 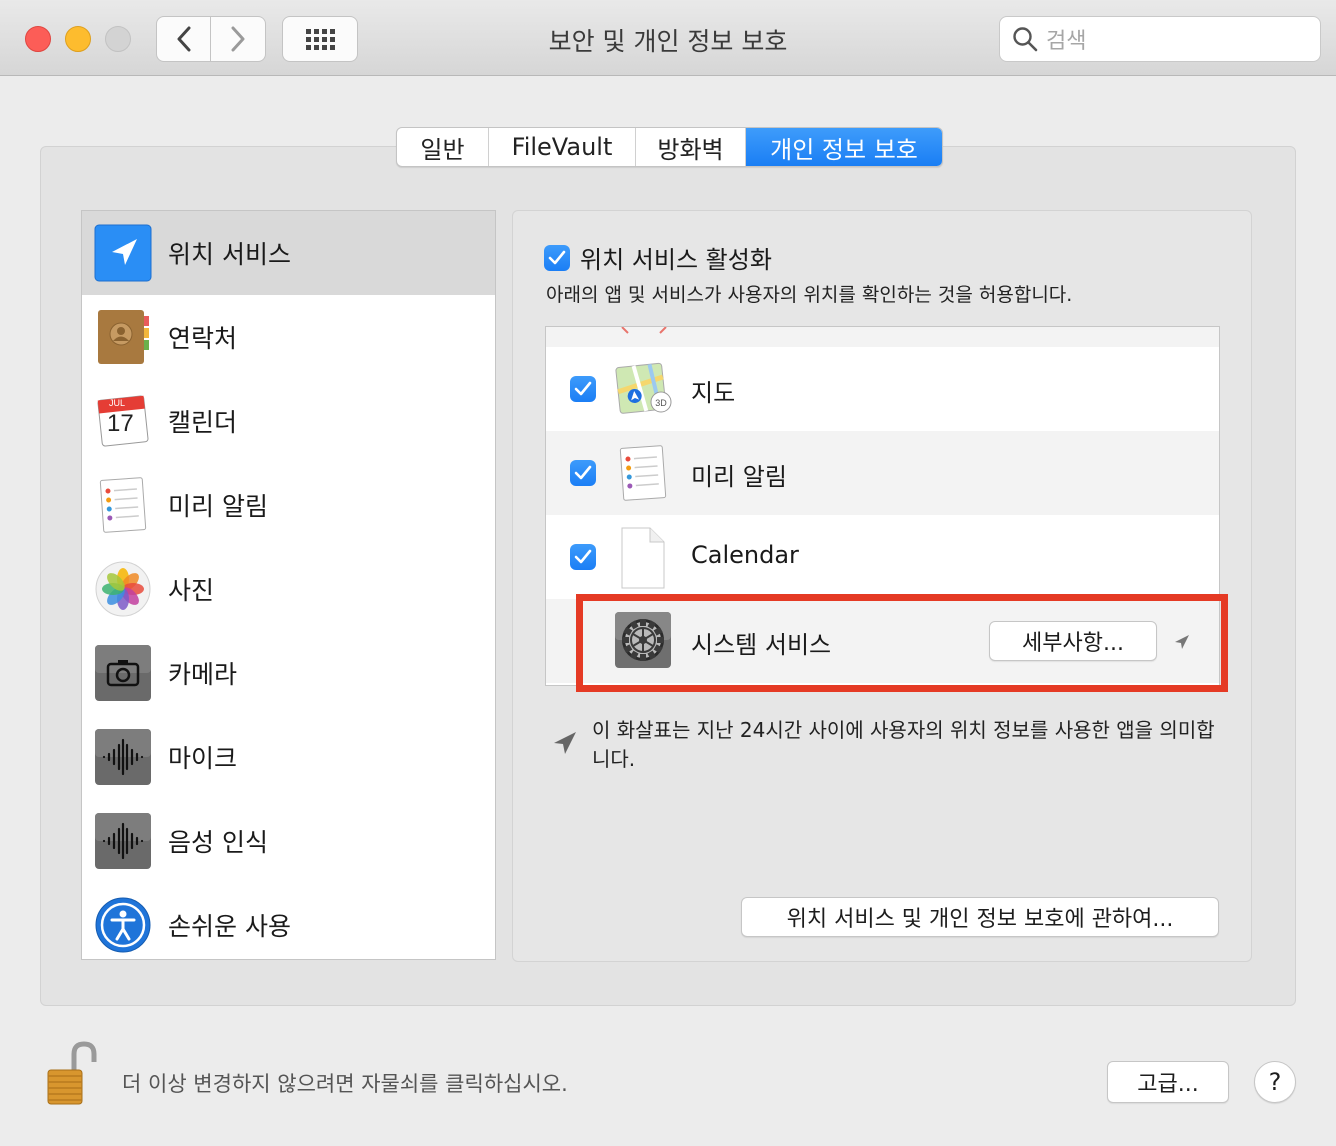 What do you see at coordinates (882, 389) in the screenshot?
I see `list-item-maps: 3D 지도` at bounding box center [882, 389].